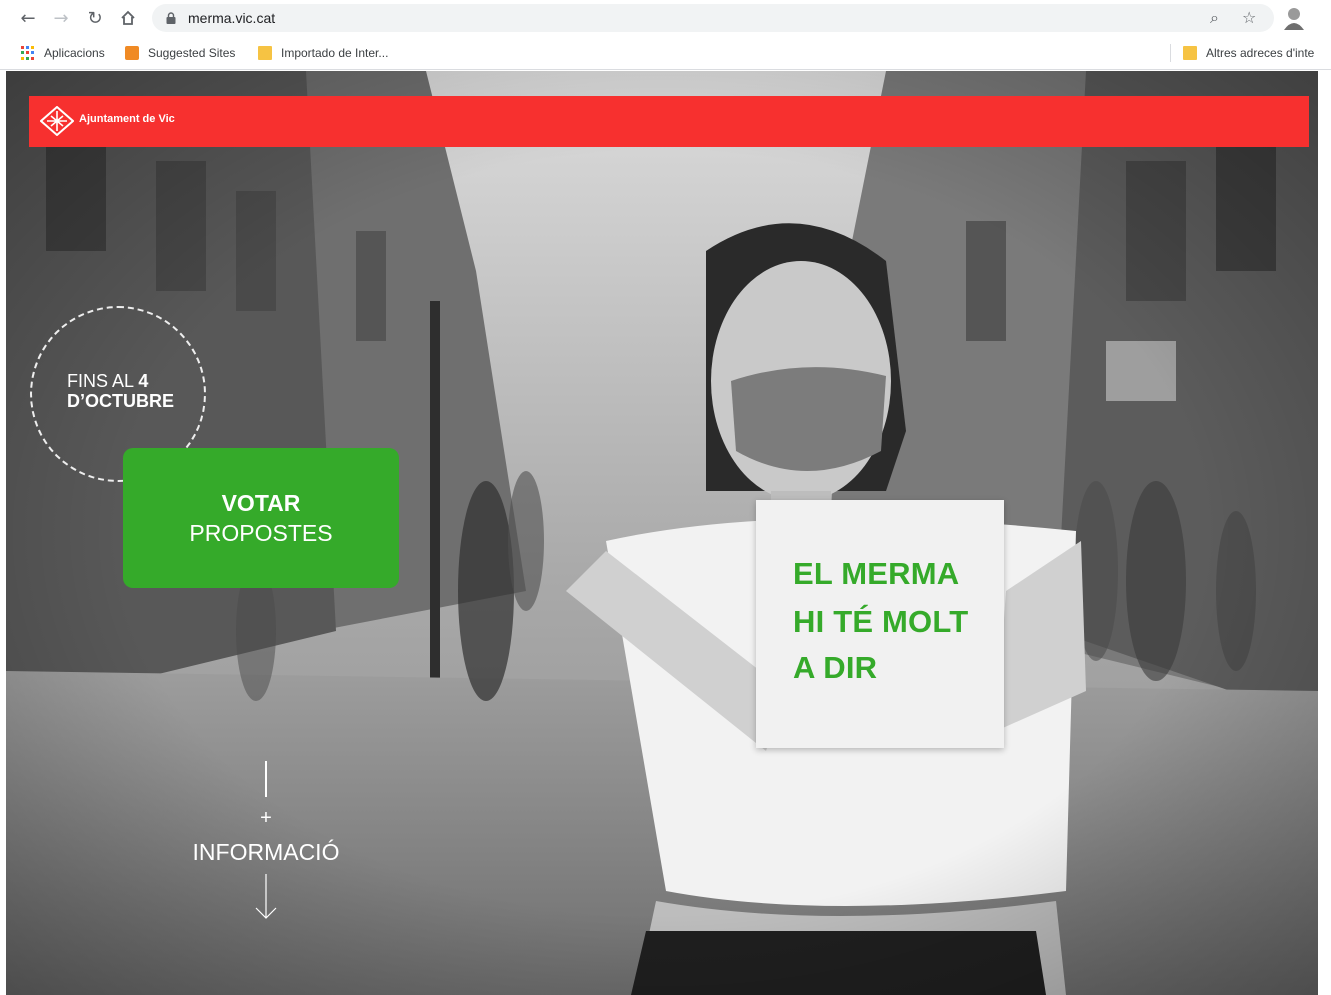  Describe the element at coordinates (266, 818) in the screenshot. I see `info-plus-sign: +` at that location.